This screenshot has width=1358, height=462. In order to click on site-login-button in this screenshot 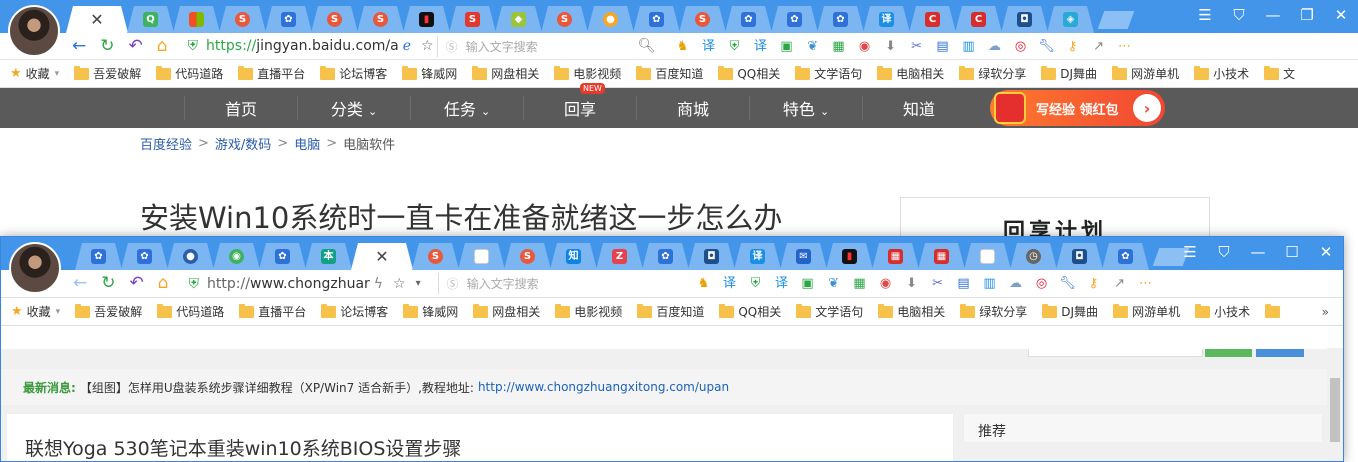, I will do `click(1280, 353)`.